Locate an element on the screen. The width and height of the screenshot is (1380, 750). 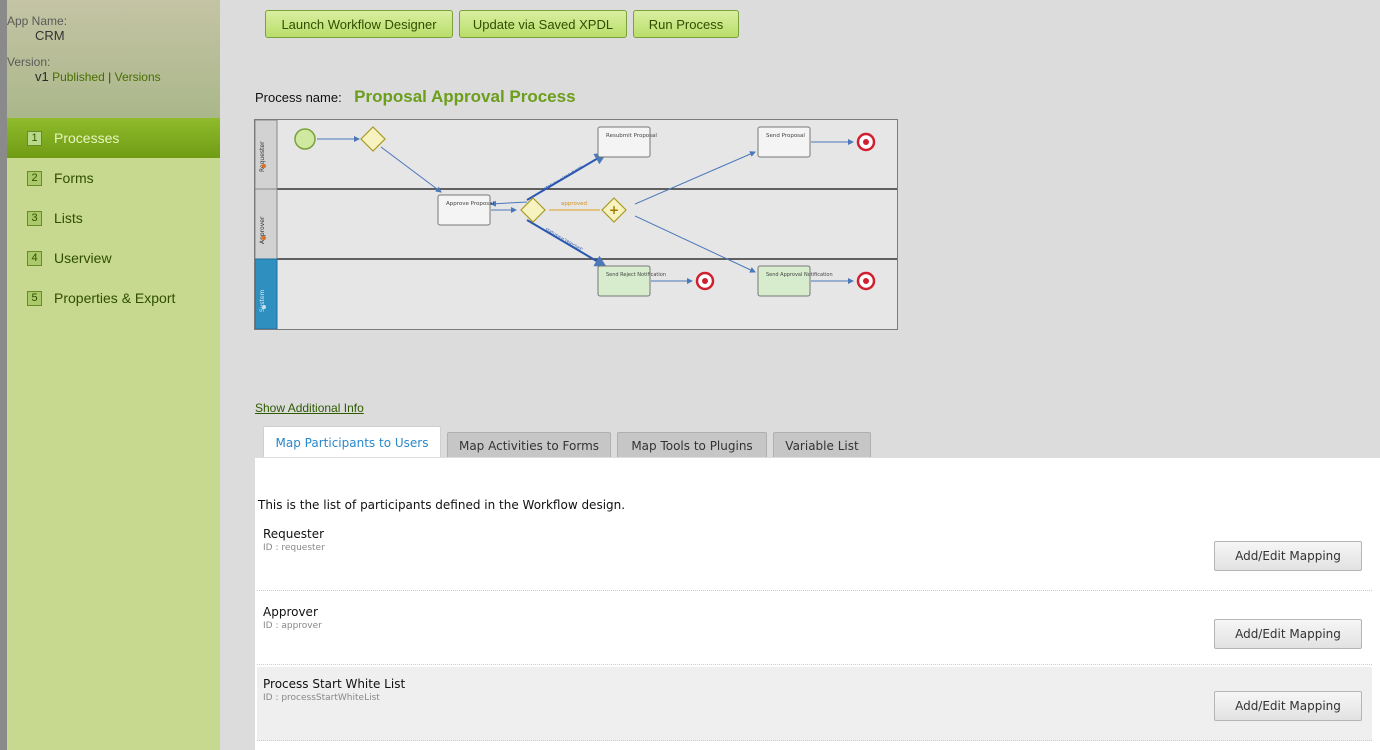
participant-name: Process Start White List is located at coordinates (334, 684).